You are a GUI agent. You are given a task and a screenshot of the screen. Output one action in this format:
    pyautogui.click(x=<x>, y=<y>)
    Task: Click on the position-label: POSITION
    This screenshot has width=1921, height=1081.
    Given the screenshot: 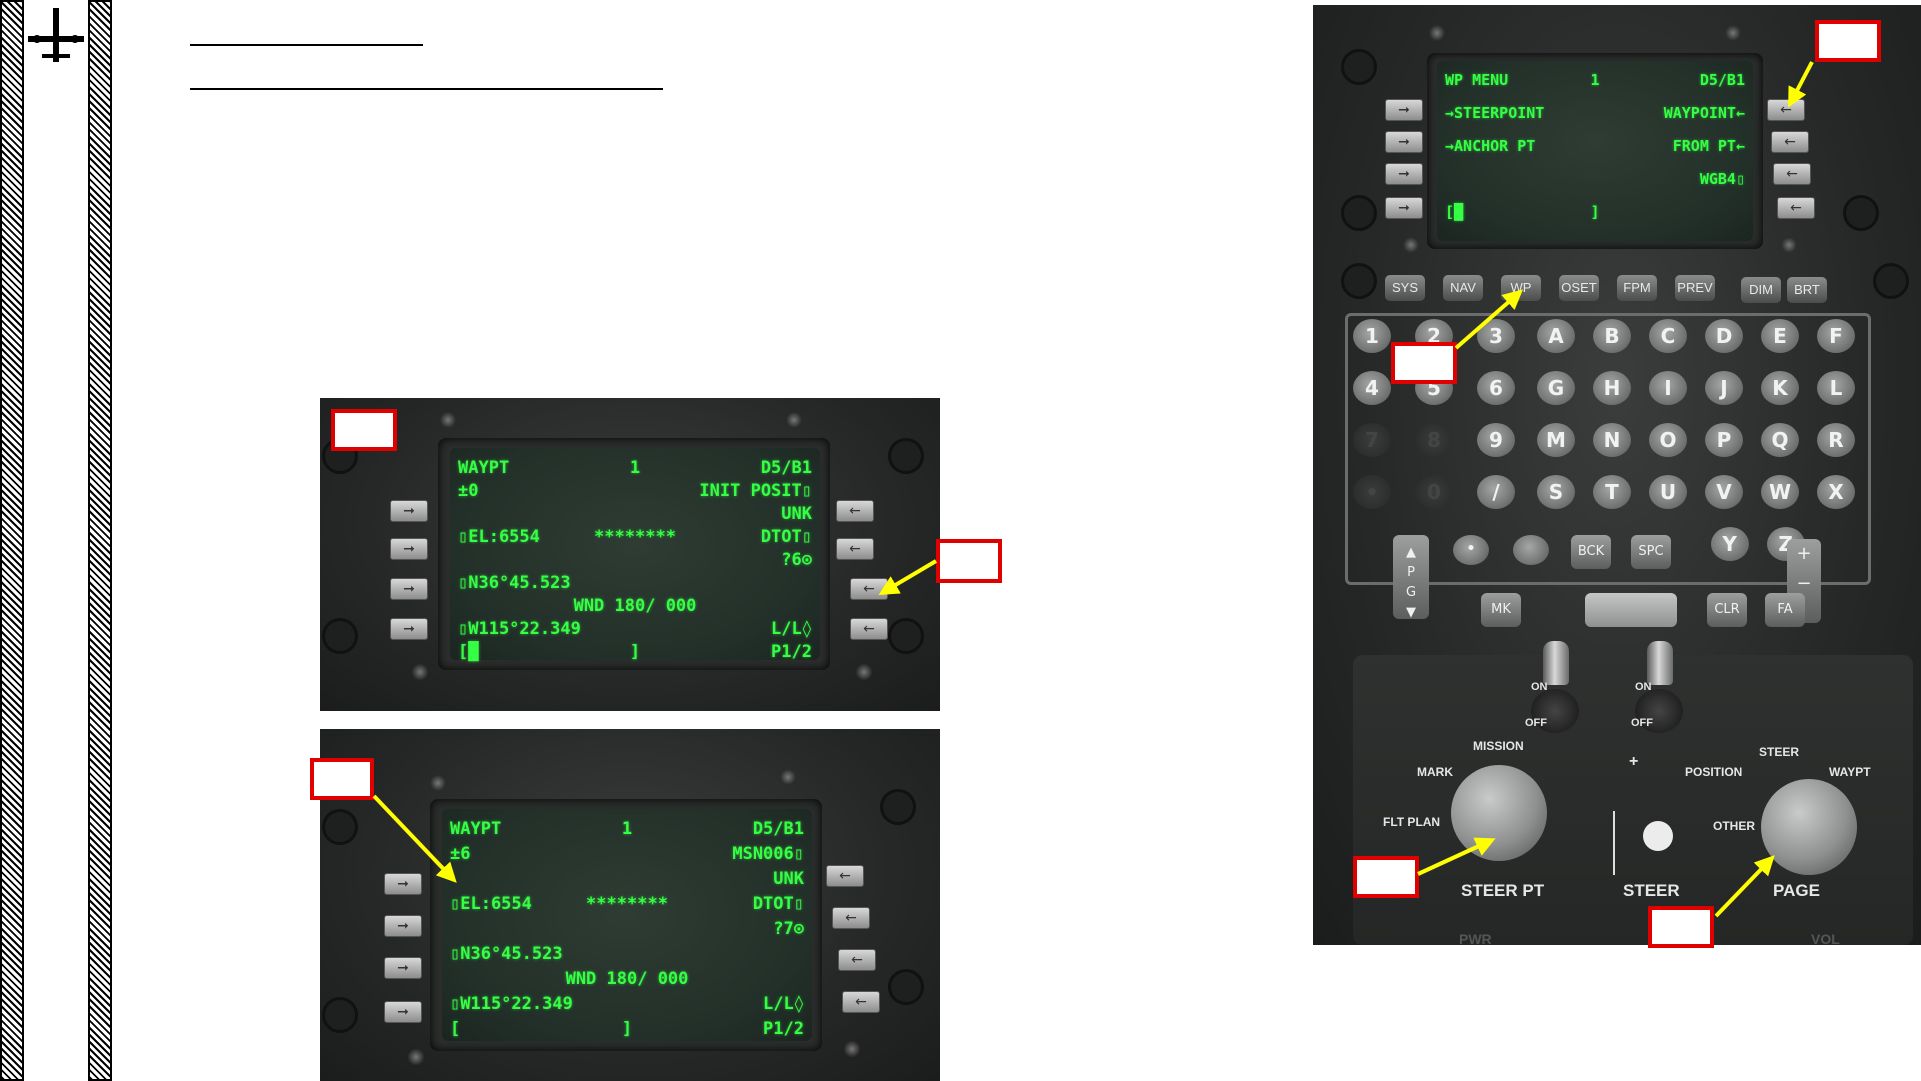 What is the action you would take?
    pyautogui.click(x=1714, y=772)
    